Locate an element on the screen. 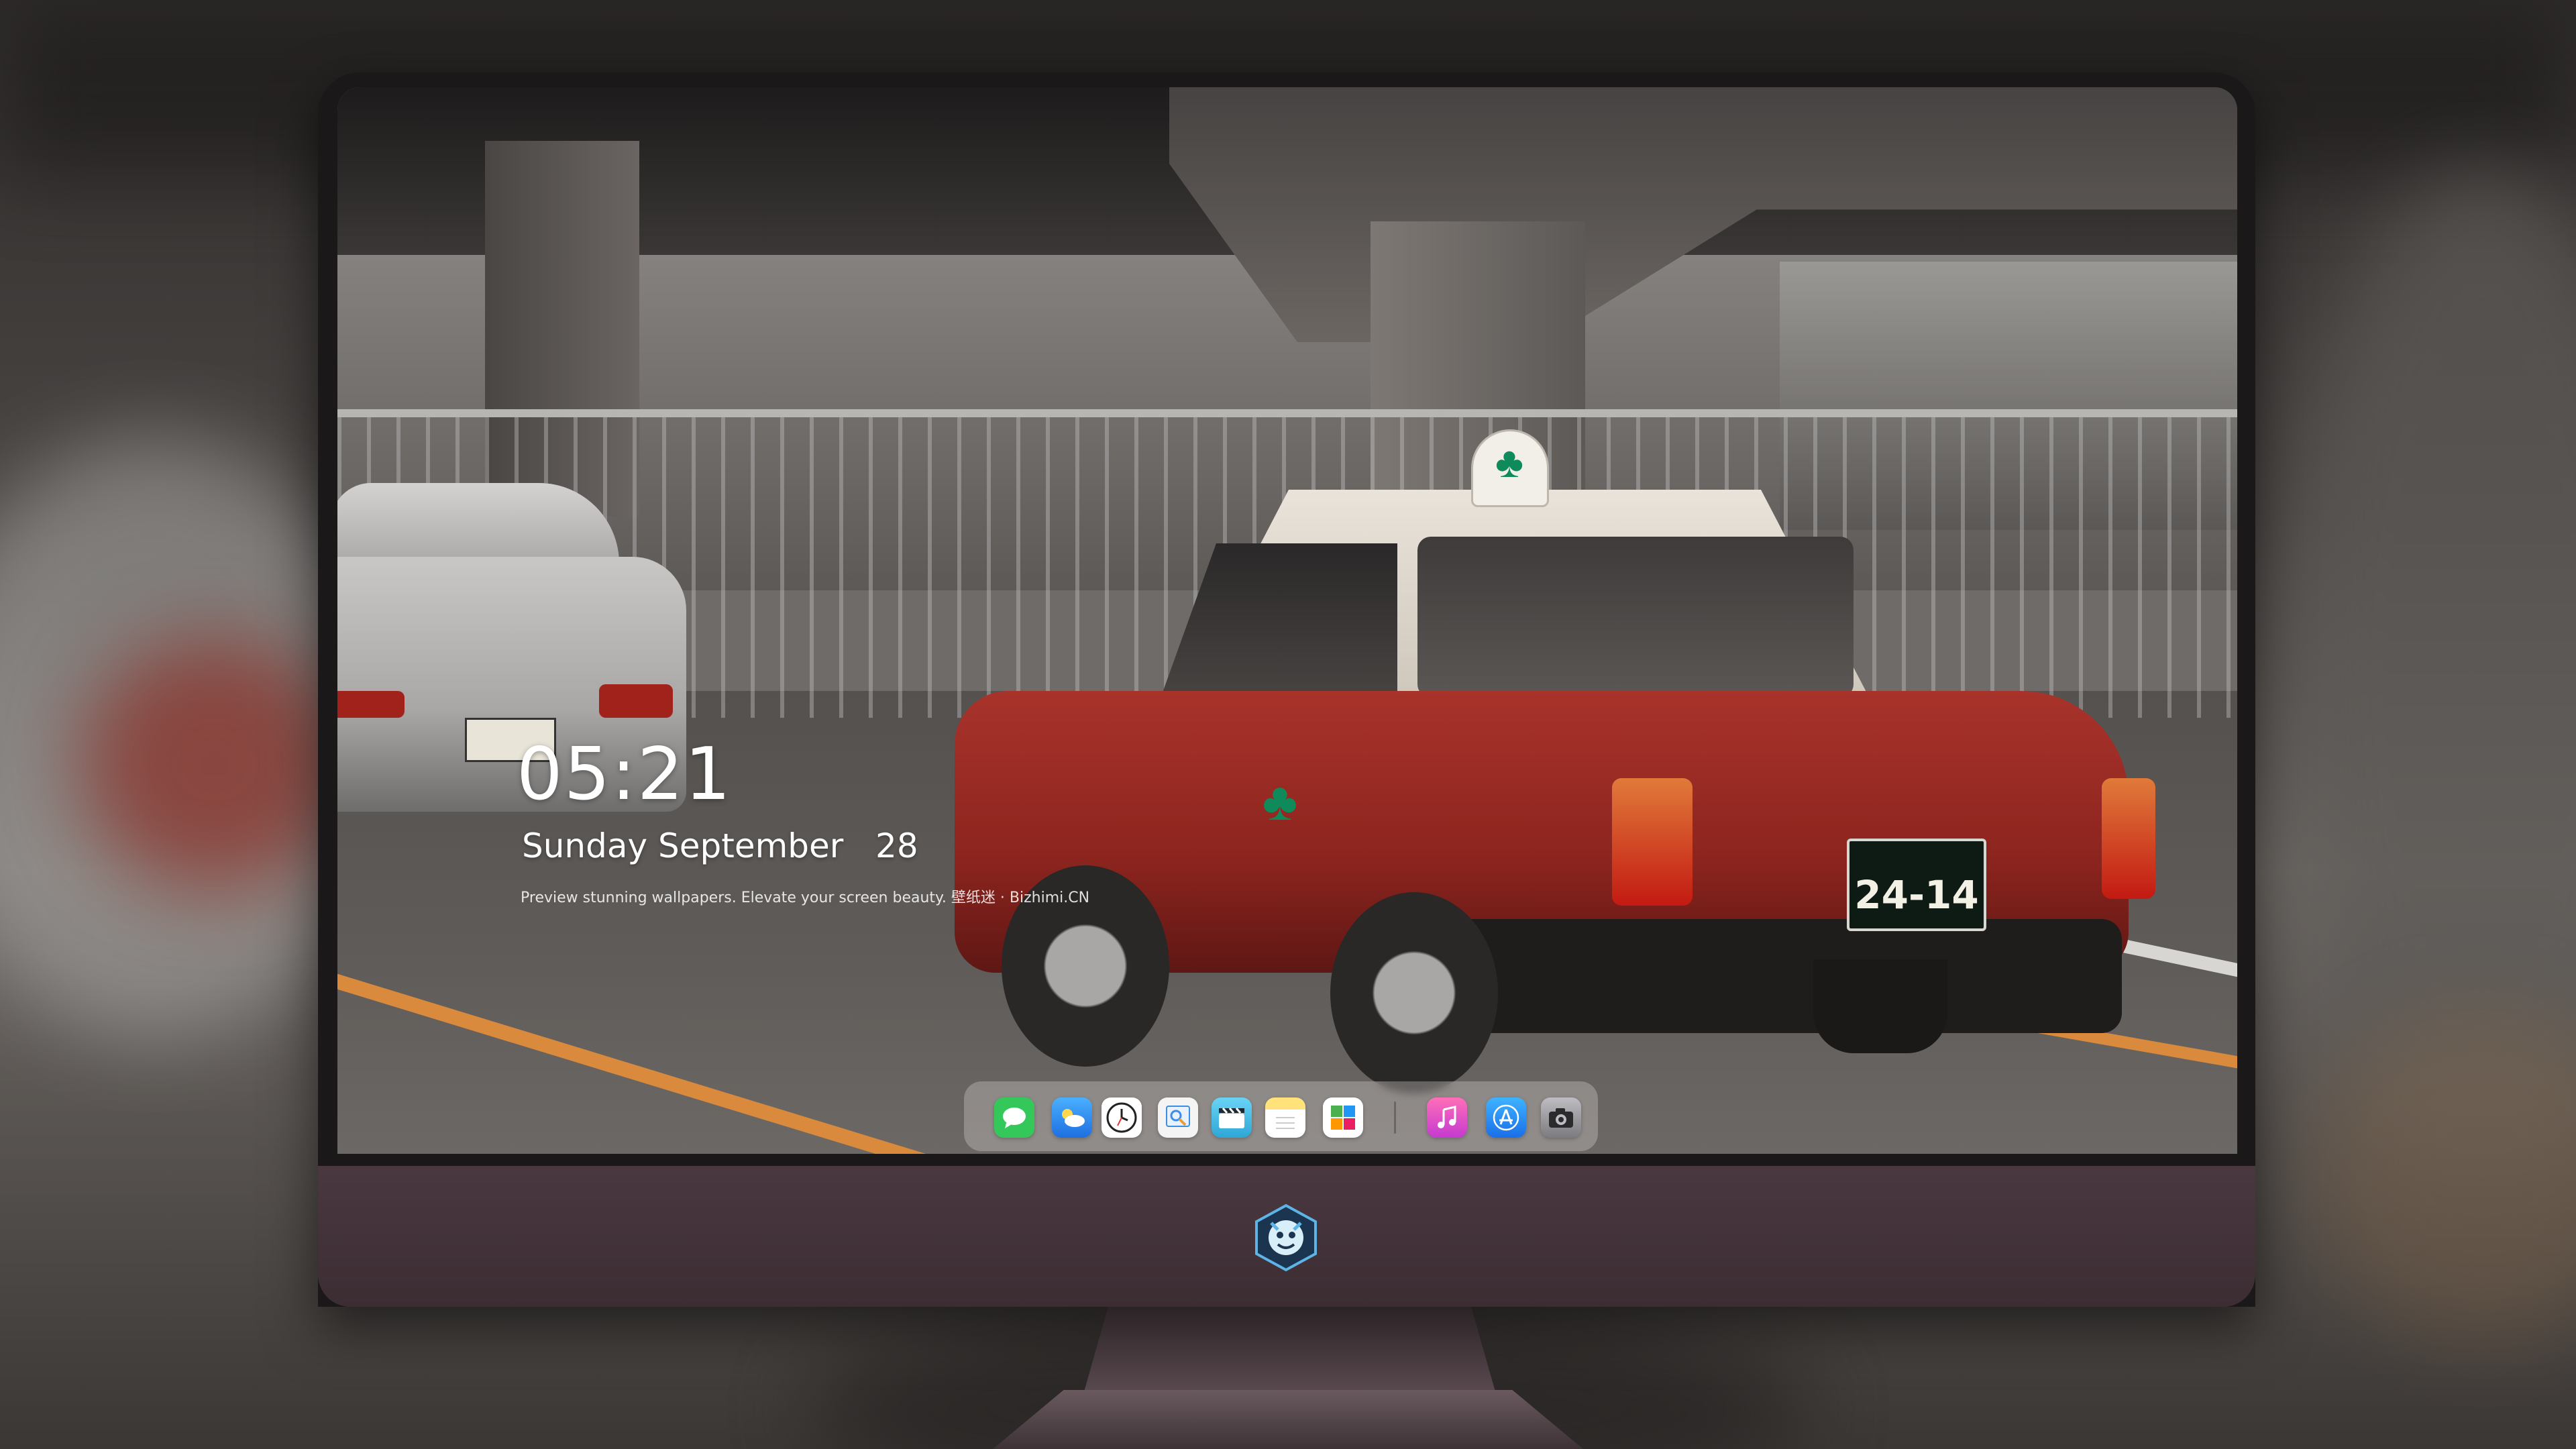 Image resolution: width=2576 pixels, height=1449 pixels. lock-screen-date: Sunday September 28 is located at coordinates (720, 845).